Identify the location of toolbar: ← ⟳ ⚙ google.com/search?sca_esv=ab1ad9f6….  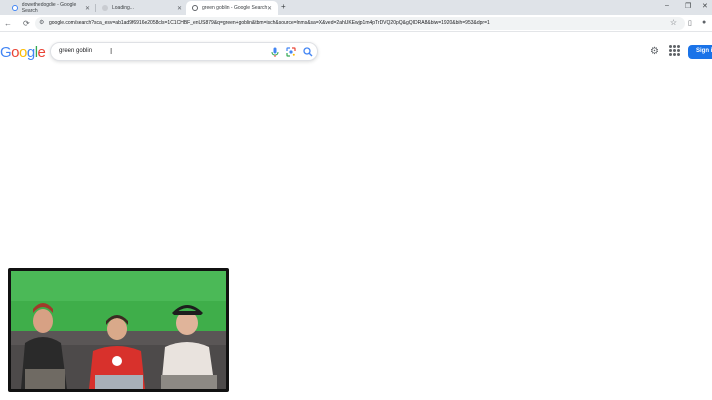
(356, 23).